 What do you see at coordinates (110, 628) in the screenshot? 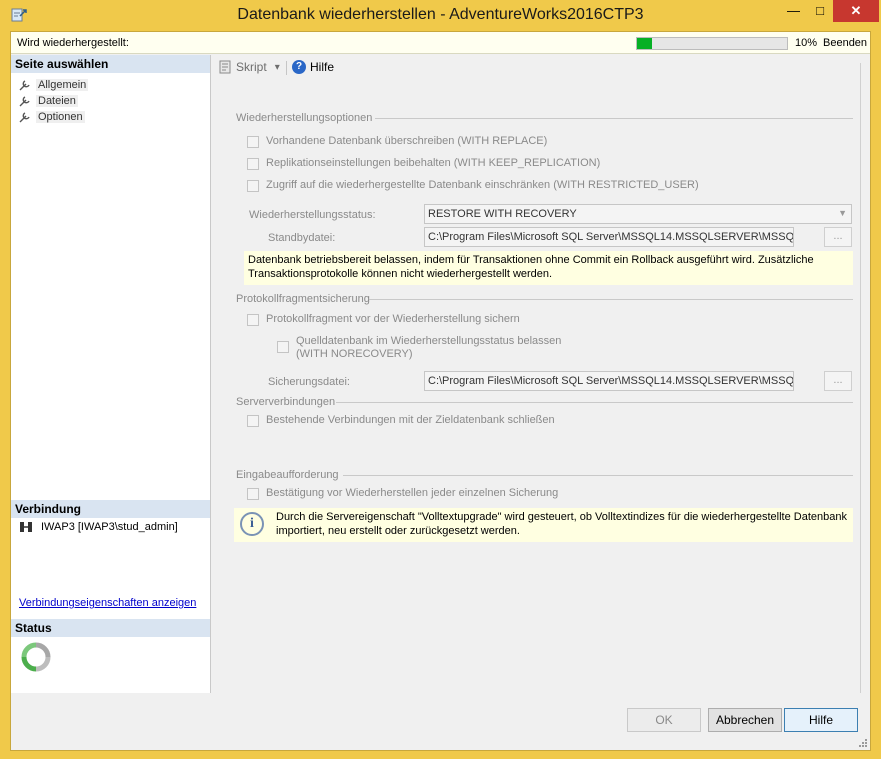
I see `status-header: Status` at bounding box center [110, 628].